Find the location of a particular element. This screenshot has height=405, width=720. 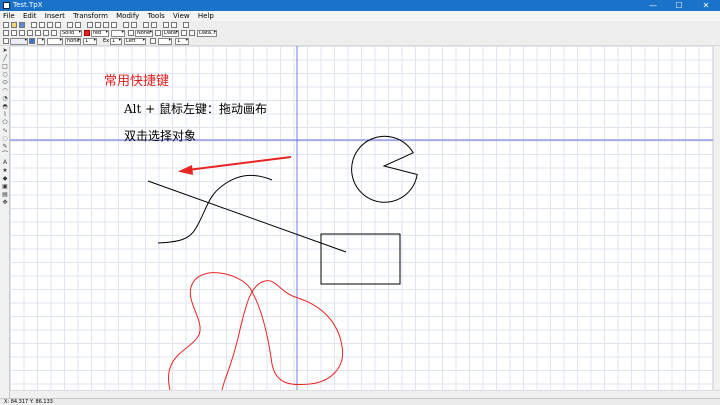

hatching-style-icon is located at coordinates (184, 33).